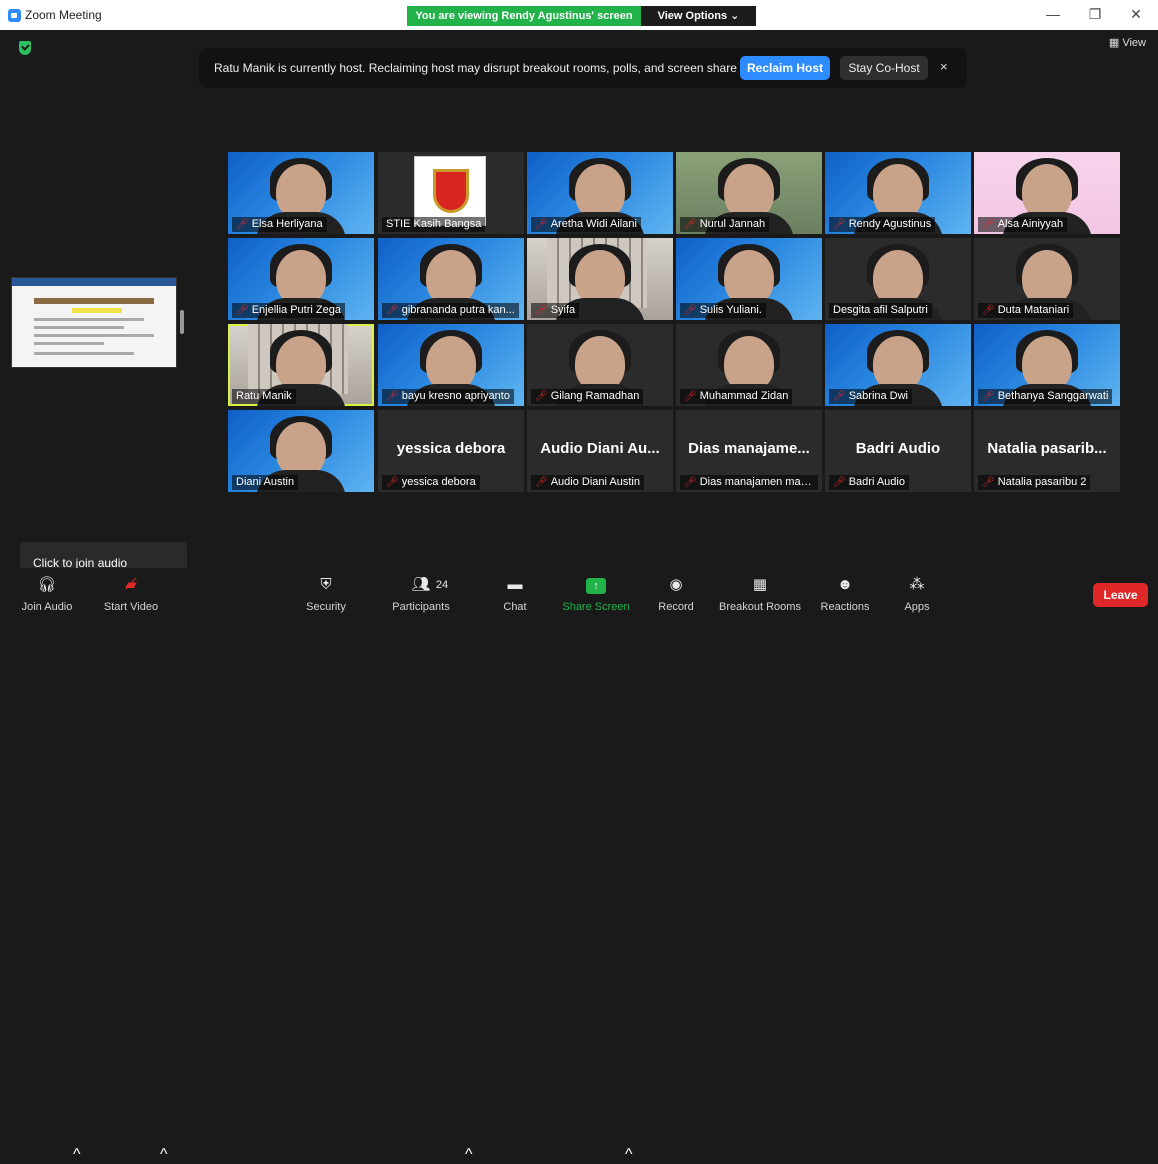 The image size is (1158, 1164). Describe the element at coordinates (164, 1155) in the screenshot. I see `video-caret-icon: ^` at that location.